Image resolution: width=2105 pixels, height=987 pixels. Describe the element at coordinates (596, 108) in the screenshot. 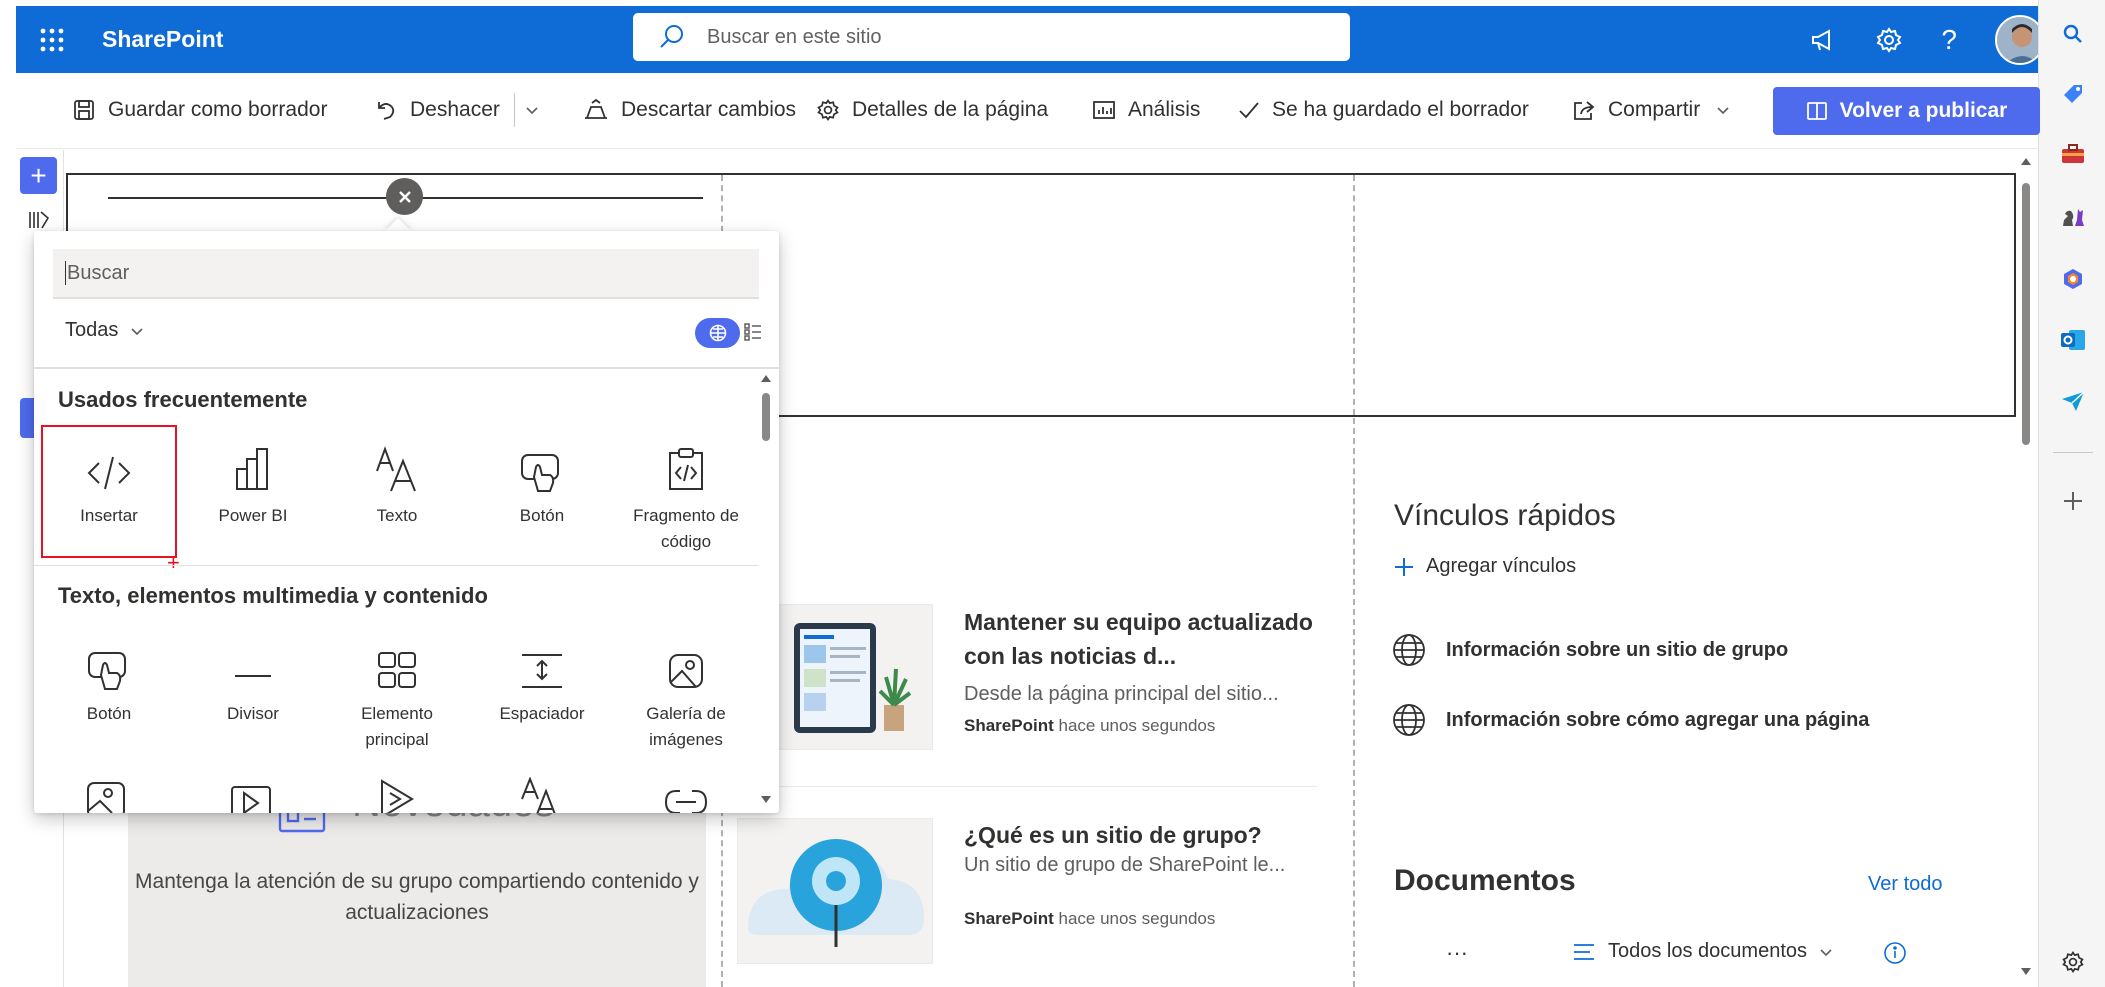

I see `discard-icon` at that location.